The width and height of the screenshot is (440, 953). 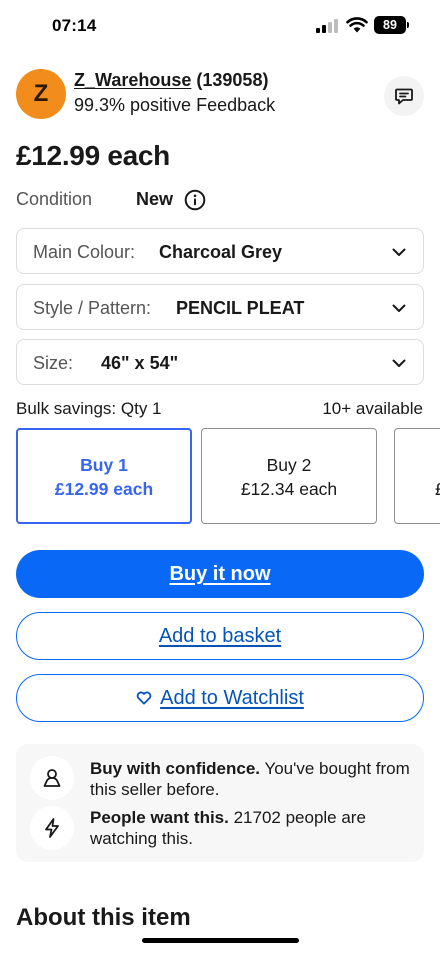 I want to click on status-time: 07:14, so click(x=74, y=25).